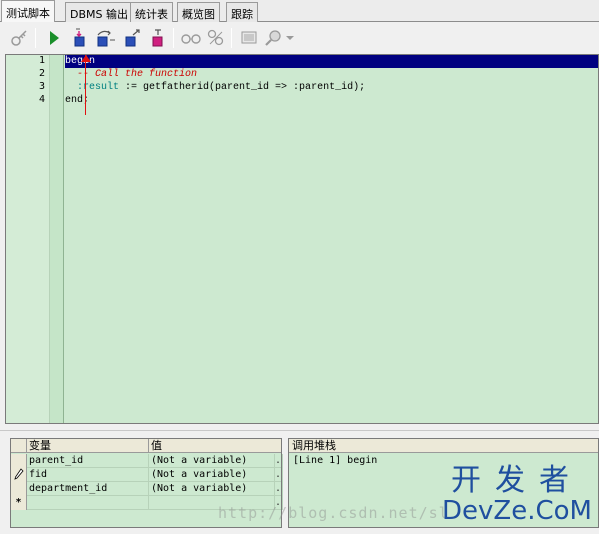  What do you see at coordinates (198, 12) in the screenshot?
I see `tab-profiler: 概览图` at bounding box center [198, 12].